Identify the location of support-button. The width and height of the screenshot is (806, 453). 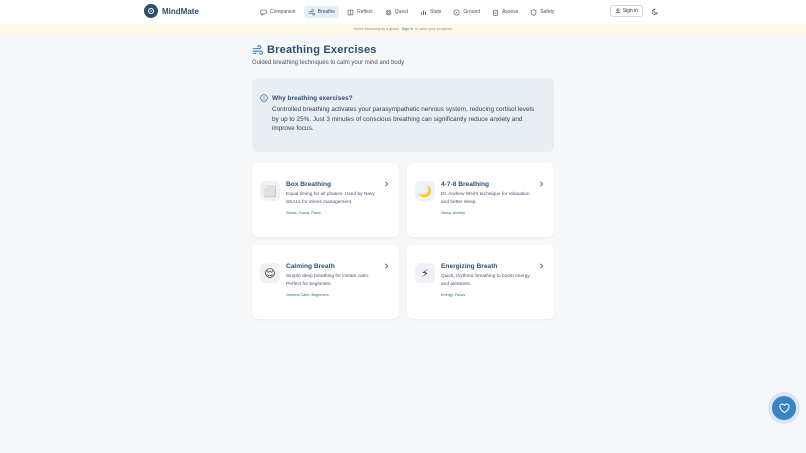
(784, 408).